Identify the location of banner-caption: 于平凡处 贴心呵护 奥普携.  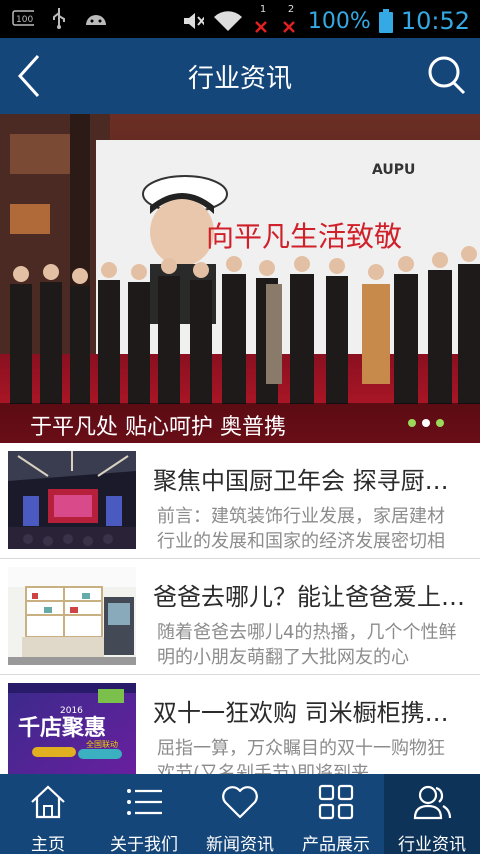
(158, 427).